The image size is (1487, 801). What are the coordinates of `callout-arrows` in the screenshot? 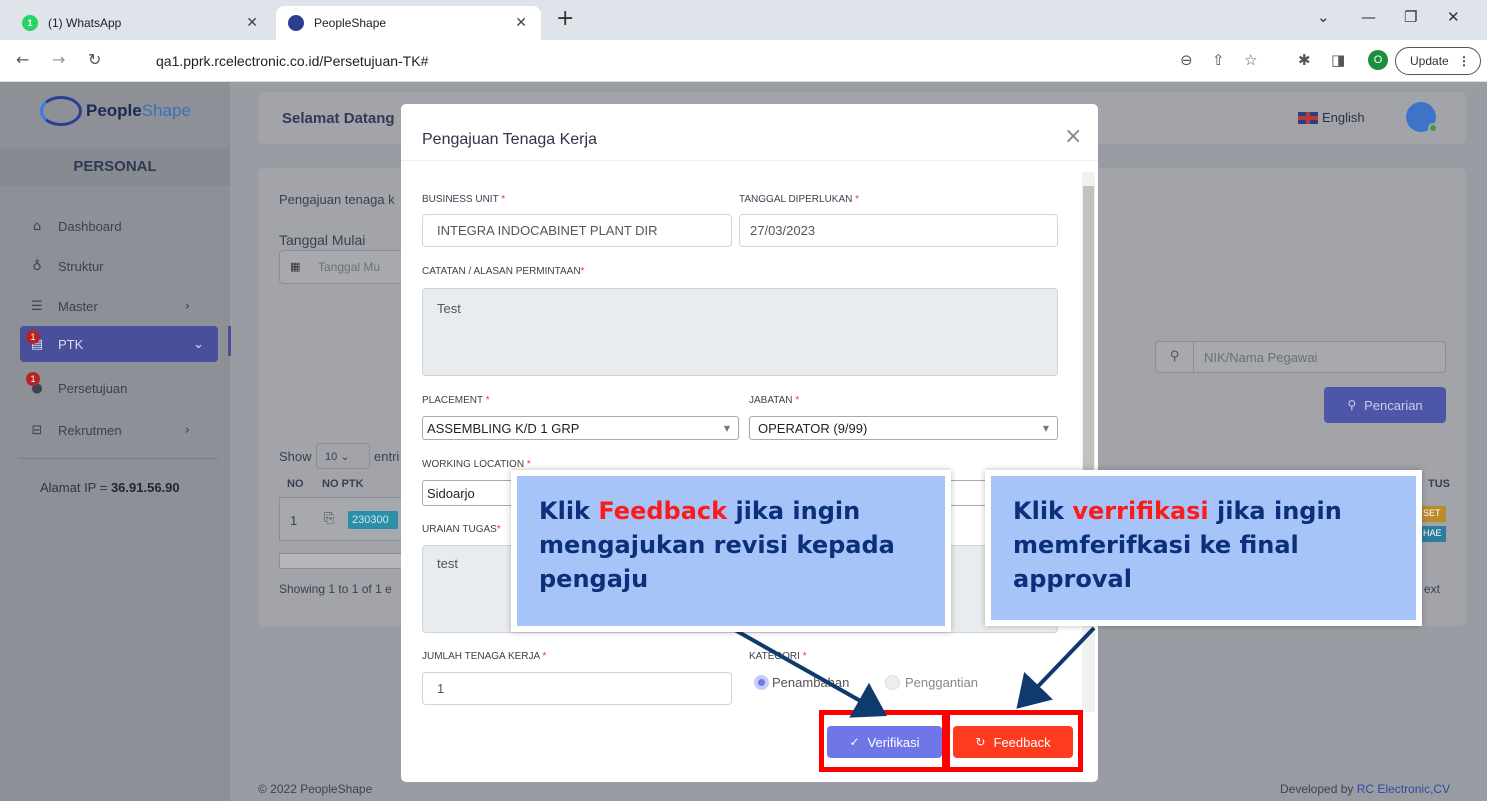 It's located at (915, 672).